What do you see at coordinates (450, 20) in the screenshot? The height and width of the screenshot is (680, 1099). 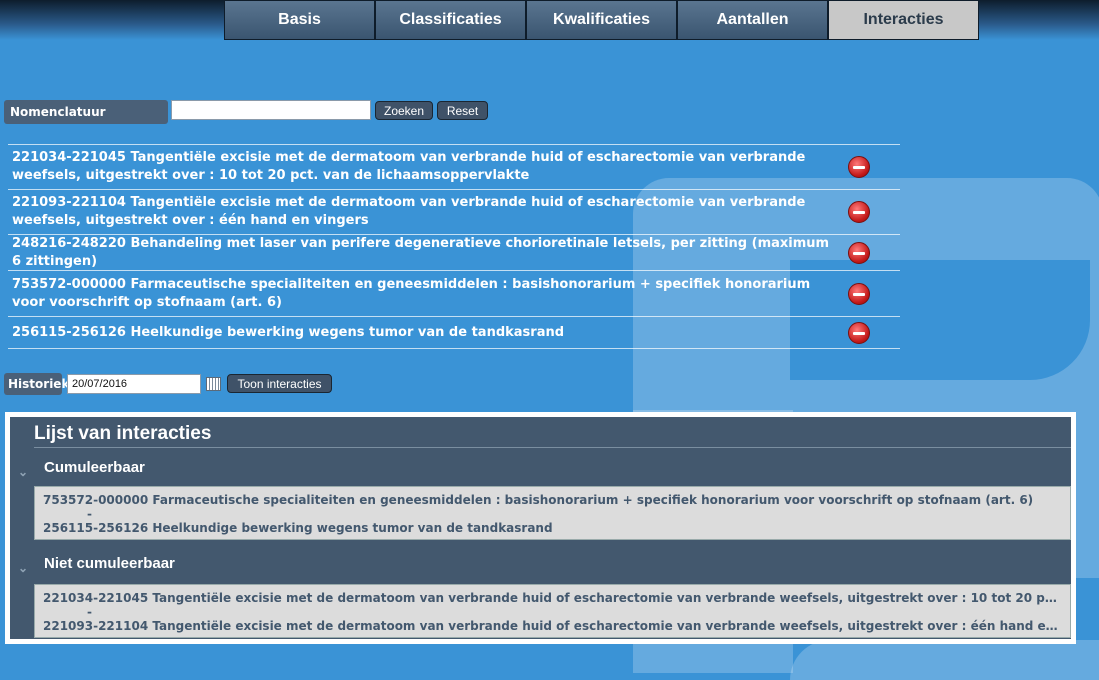 I see `tab-classificaties: Classificaties` at bounding box center [450, 20].